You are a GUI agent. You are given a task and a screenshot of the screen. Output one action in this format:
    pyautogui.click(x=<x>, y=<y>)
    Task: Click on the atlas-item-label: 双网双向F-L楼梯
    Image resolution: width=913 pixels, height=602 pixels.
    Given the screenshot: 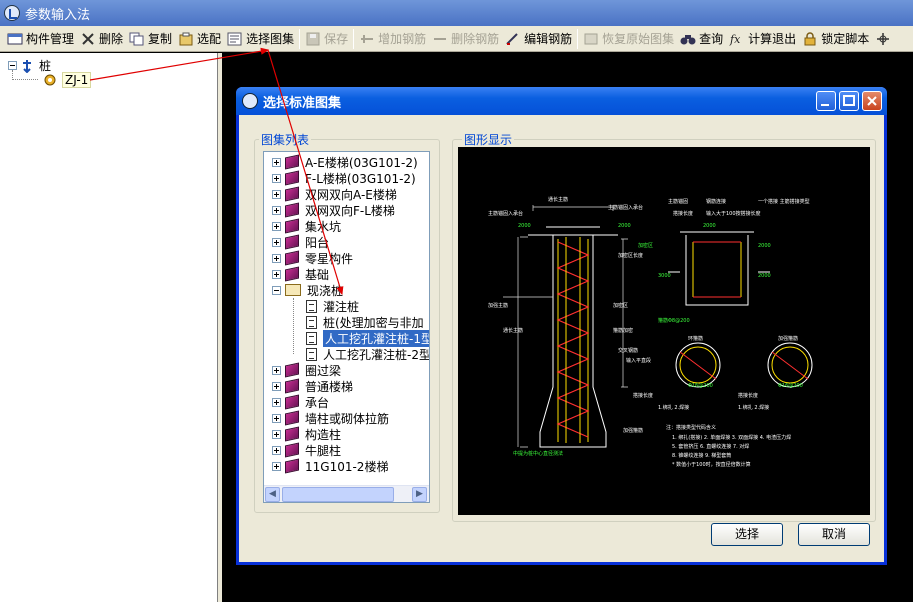 What is the action you would take?
    pyautogui.click(x=350, y=210)
    